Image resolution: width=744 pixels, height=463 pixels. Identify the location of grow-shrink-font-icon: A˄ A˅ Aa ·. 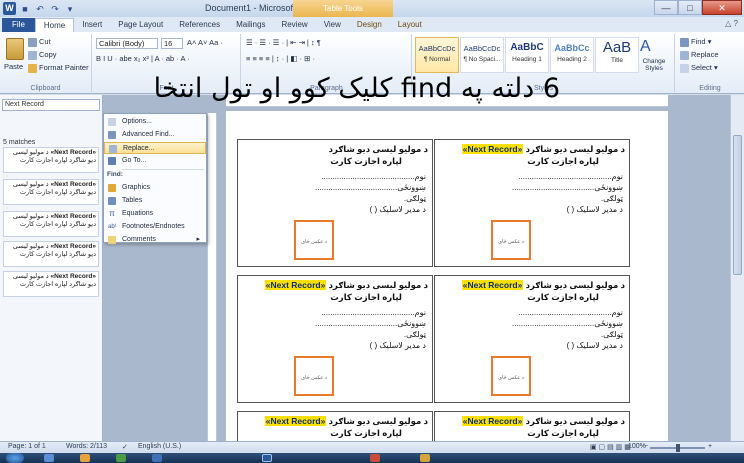
(205, 42).